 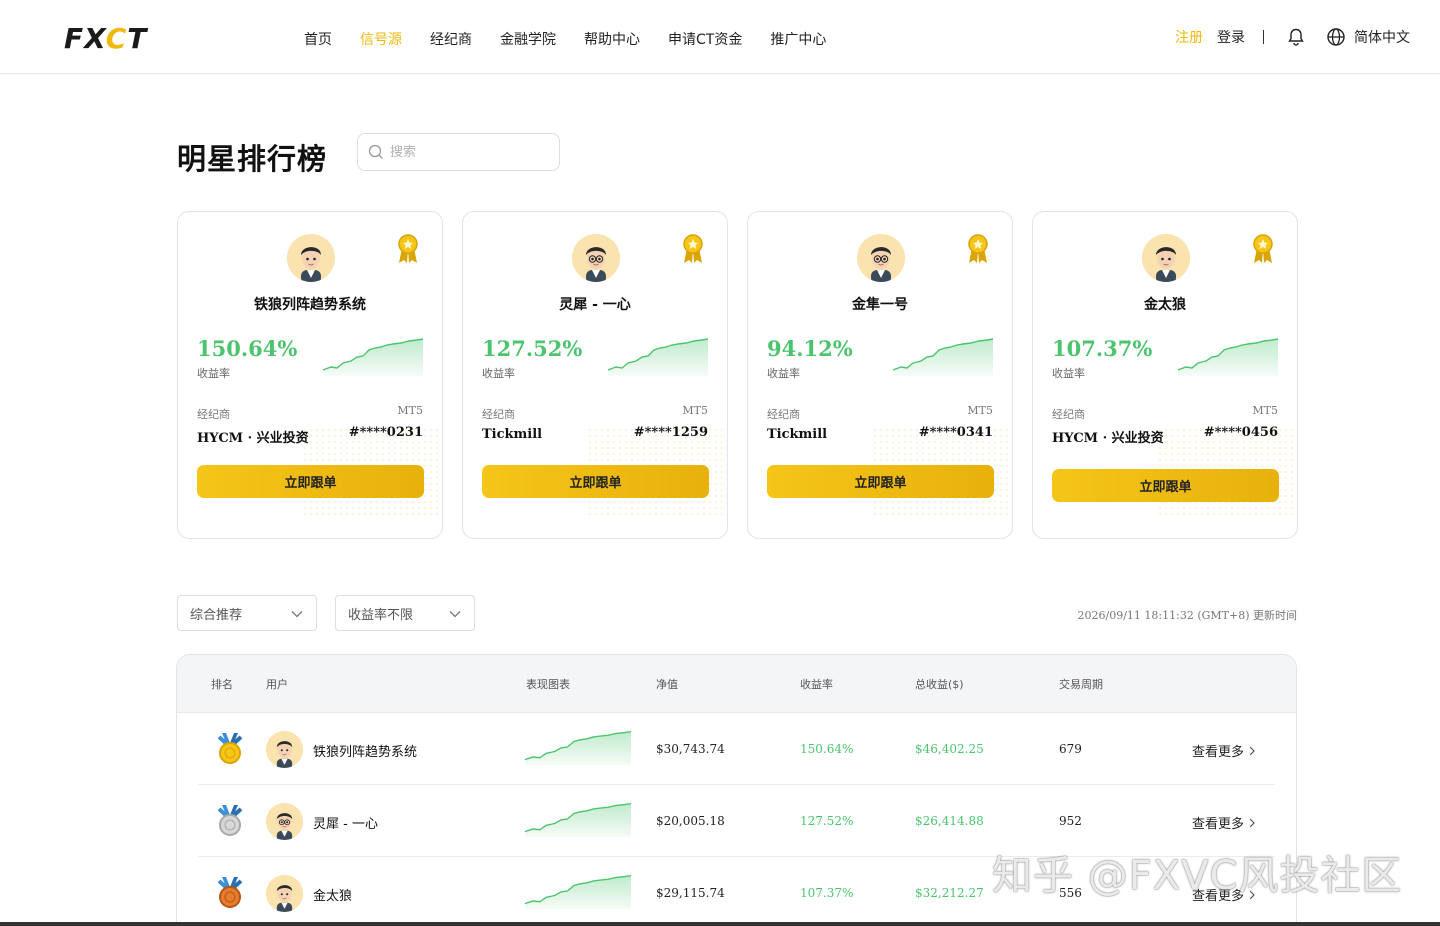 What do you see at coordinates (365, 750) in the screenshot?
I see `row-user-name: 铁狼列阵趋势系统` at bounding box center [365, 750].